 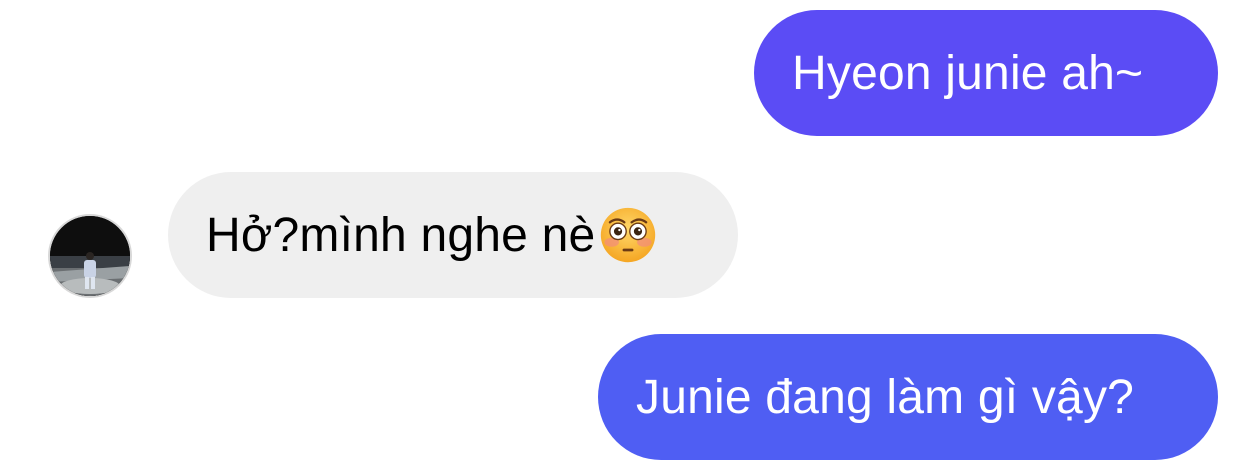 I want to click on avatar-photo-icon, so click(x=90, y=256).